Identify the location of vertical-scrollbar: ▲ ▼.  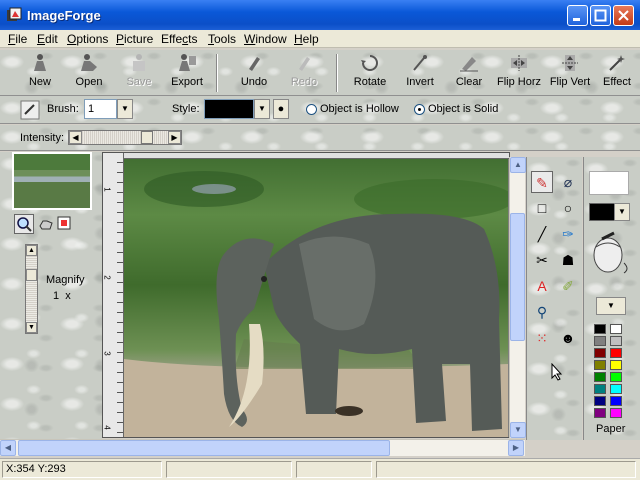
(517, 297).